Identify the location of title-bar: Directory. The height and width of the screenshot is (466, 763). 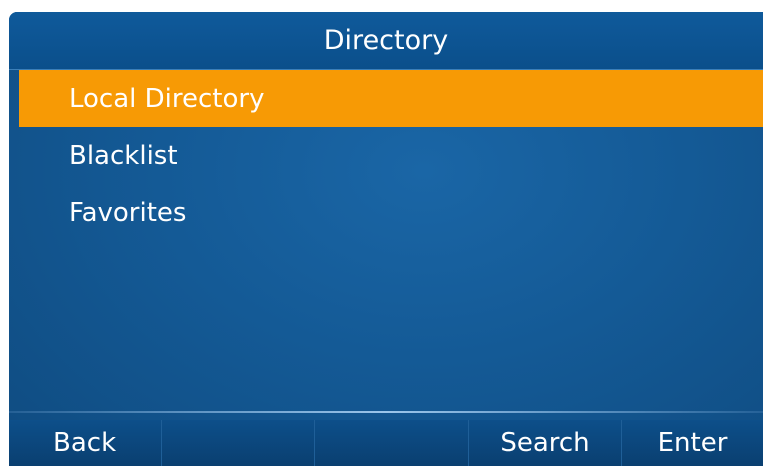
(386, 41).